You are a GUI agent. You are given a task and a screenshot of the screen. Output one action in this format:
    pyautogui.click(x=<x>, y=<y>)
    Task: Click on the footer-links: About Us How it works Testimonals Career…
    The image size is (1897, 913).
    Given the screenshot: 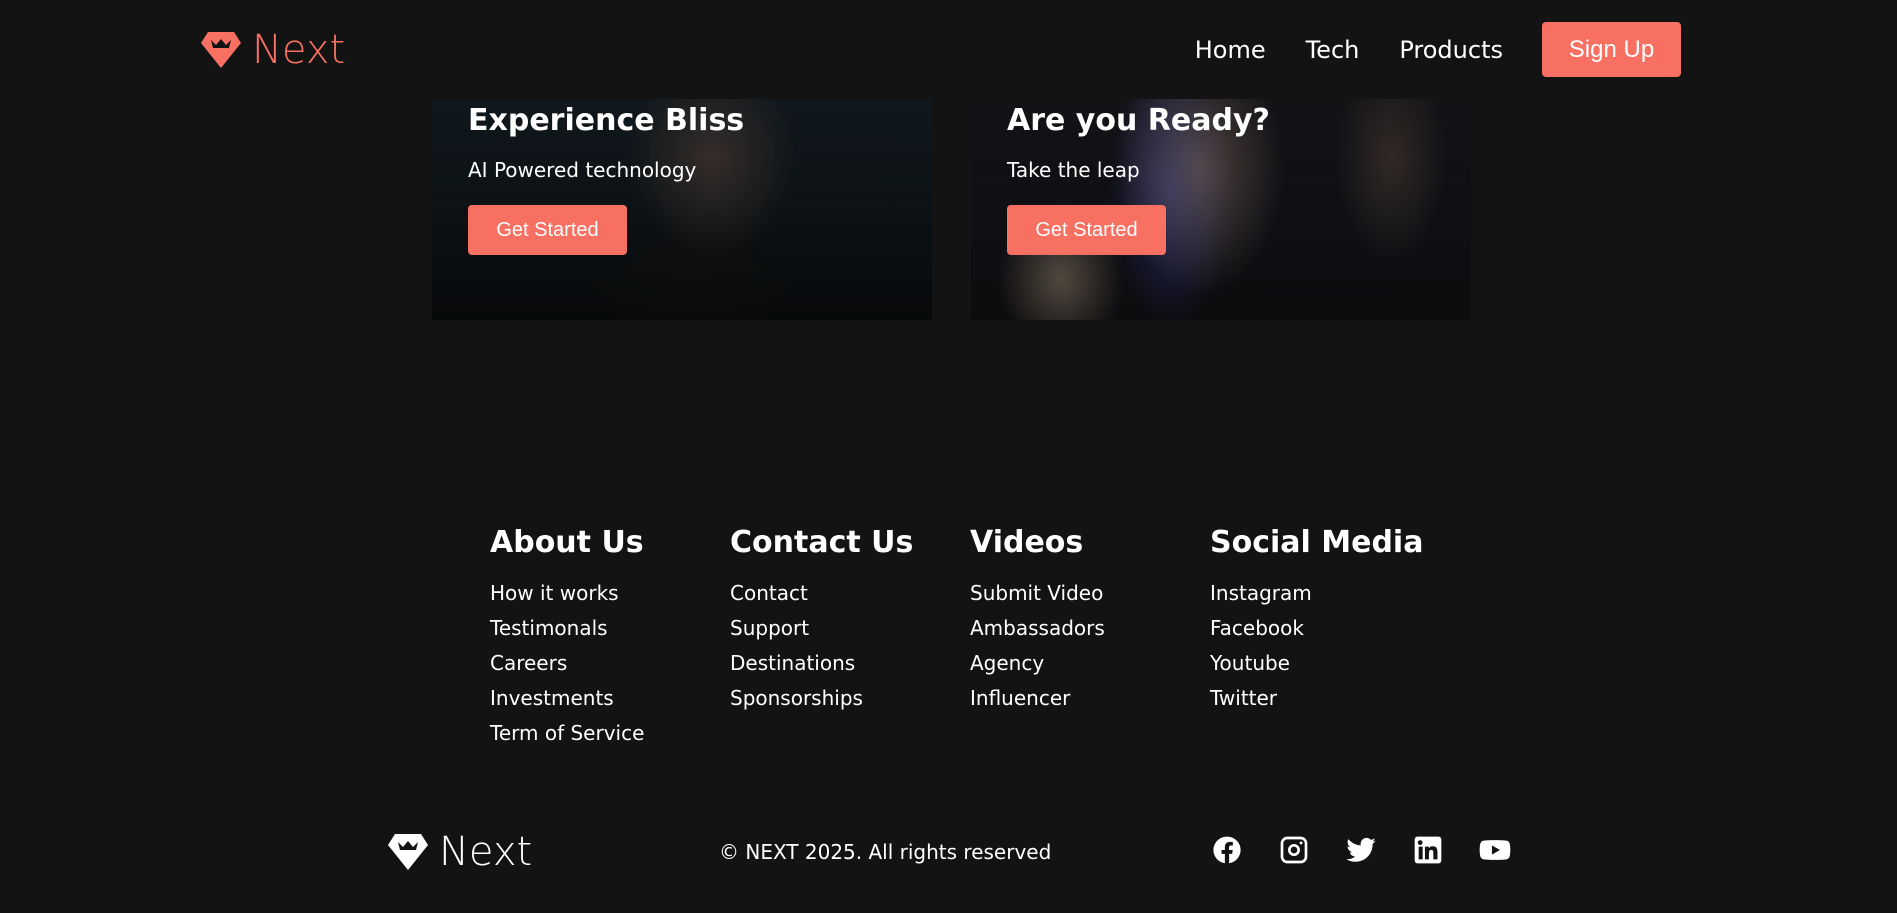 What is the action you would take?
    pyautogui.click(x=970, y=634)
    